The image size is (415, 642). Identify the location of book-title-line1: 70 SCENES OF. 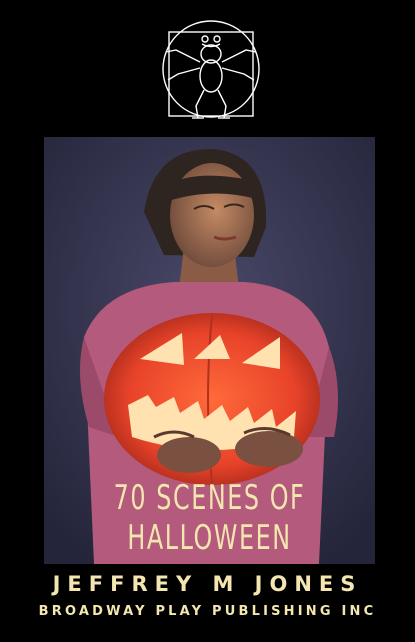
(209, 498).